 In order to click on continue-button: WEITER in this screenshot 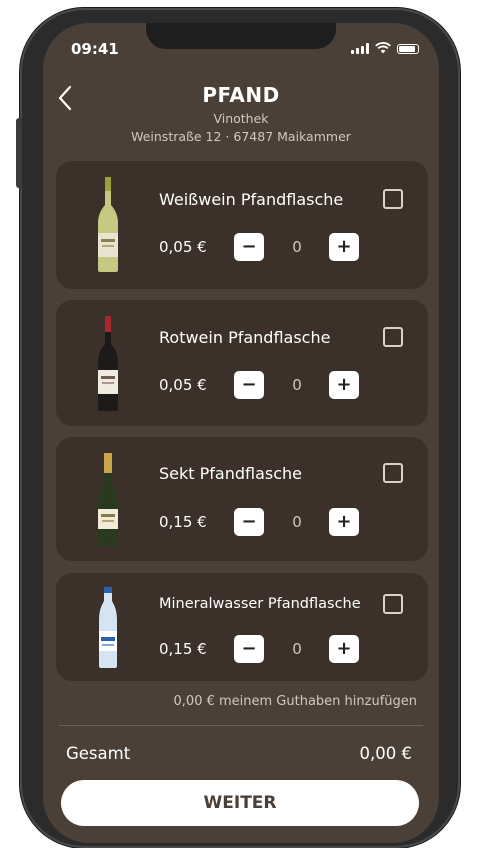, I will do `click(240, 803)`.